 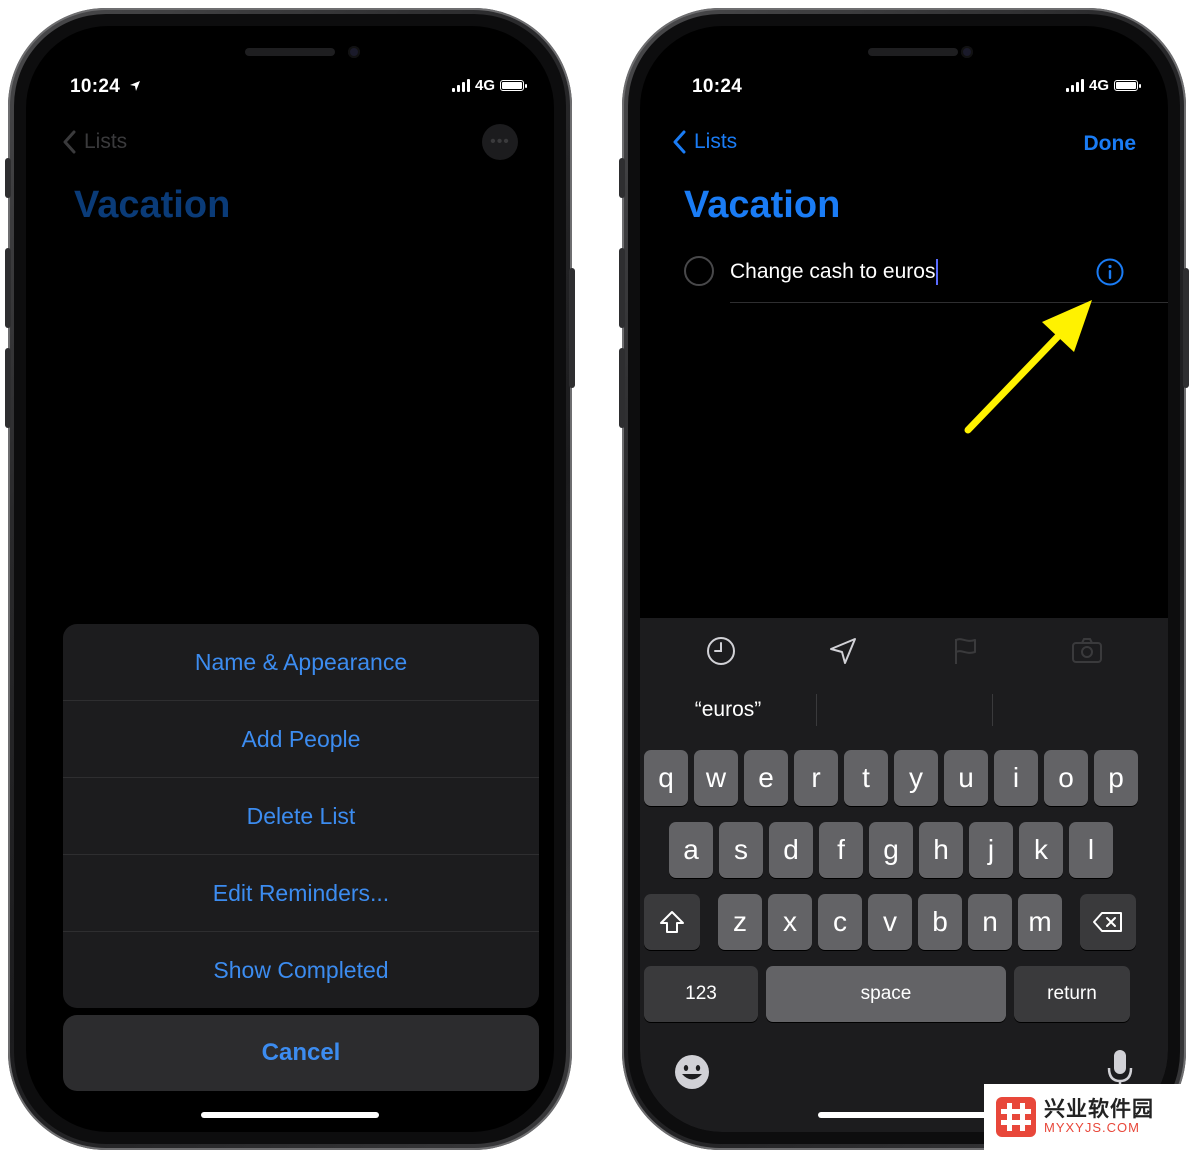 What do you see at coordinates (666, 778) in the screenshot?
I see `key-q: q` at bounding box center [666, 778].